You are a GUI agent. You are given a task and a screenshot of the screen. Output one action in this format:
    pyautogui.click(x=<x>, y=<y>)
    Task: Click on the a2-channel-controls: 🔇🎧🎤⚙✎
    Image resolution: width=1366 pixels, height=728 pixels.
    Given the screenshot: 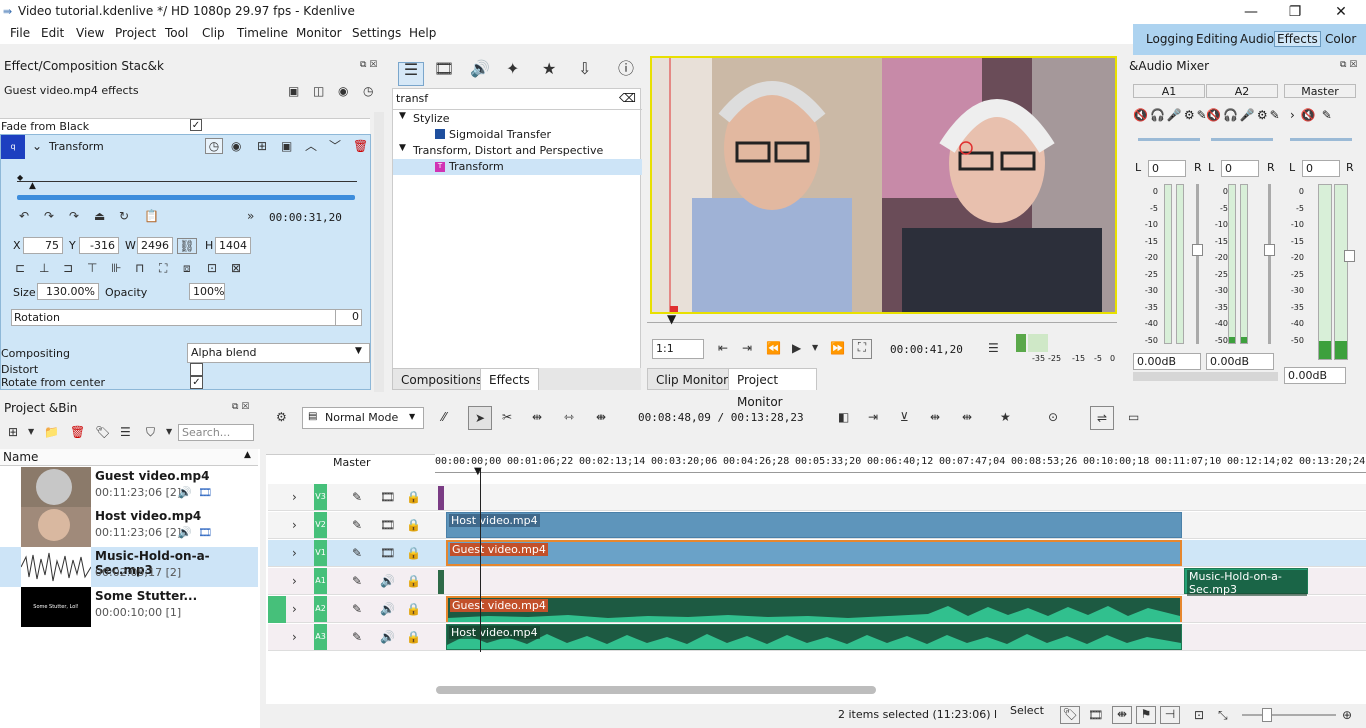 What is the action you would take?
    pyautogui.click(x=1244, y=115)
    